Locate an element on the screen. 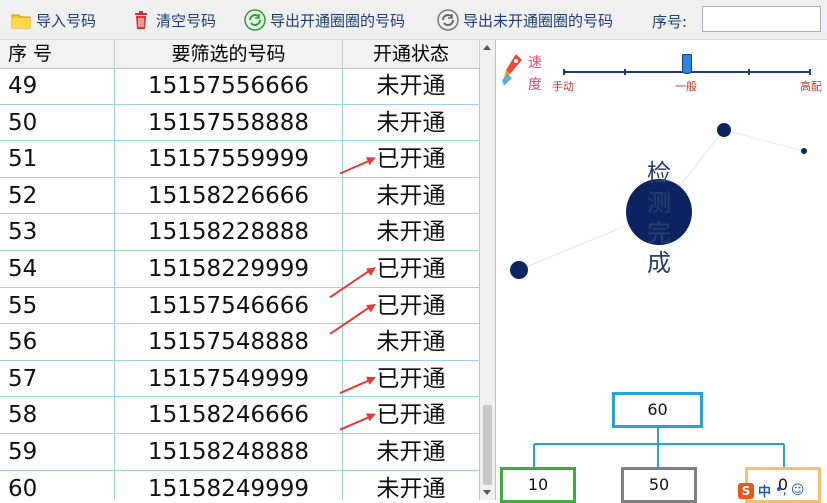 The image size is (827, 503). tree-child-node: 50 is located at coordinates (659, 485).